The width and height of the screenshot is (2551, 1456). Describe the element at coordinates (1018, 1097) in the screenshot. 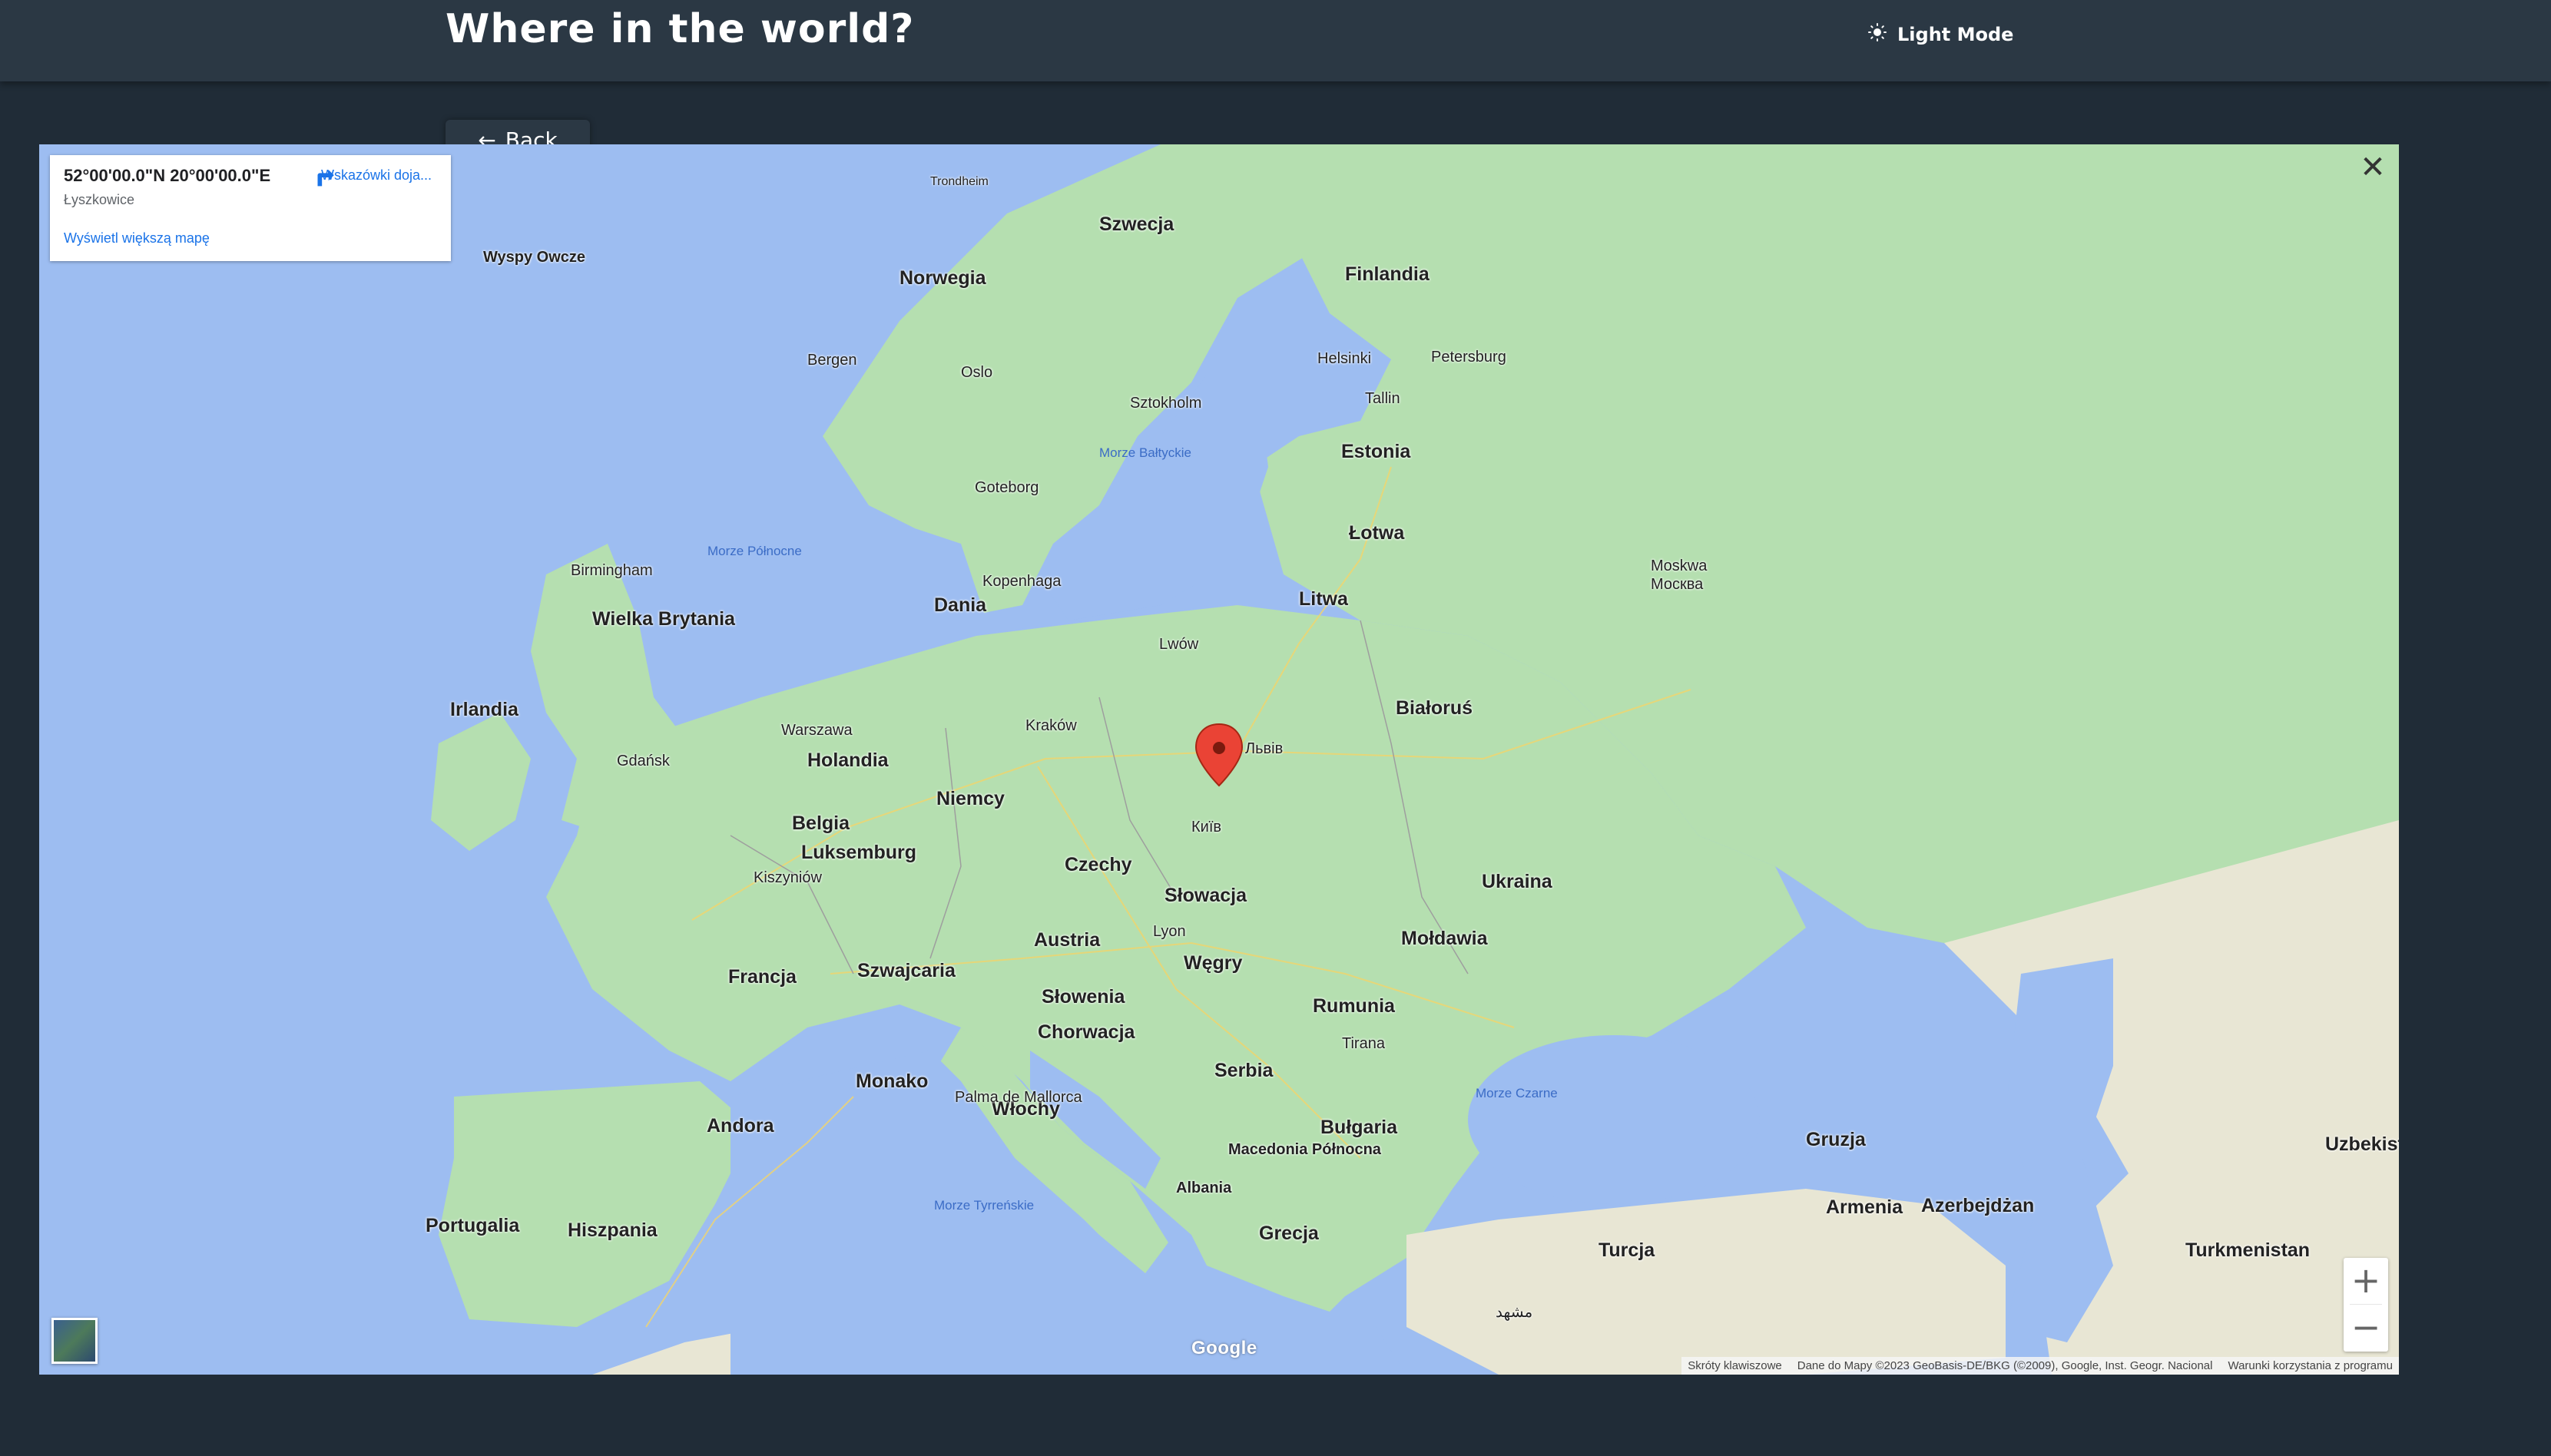

I see `map-label-city: Palma de Mallorca` at that location.